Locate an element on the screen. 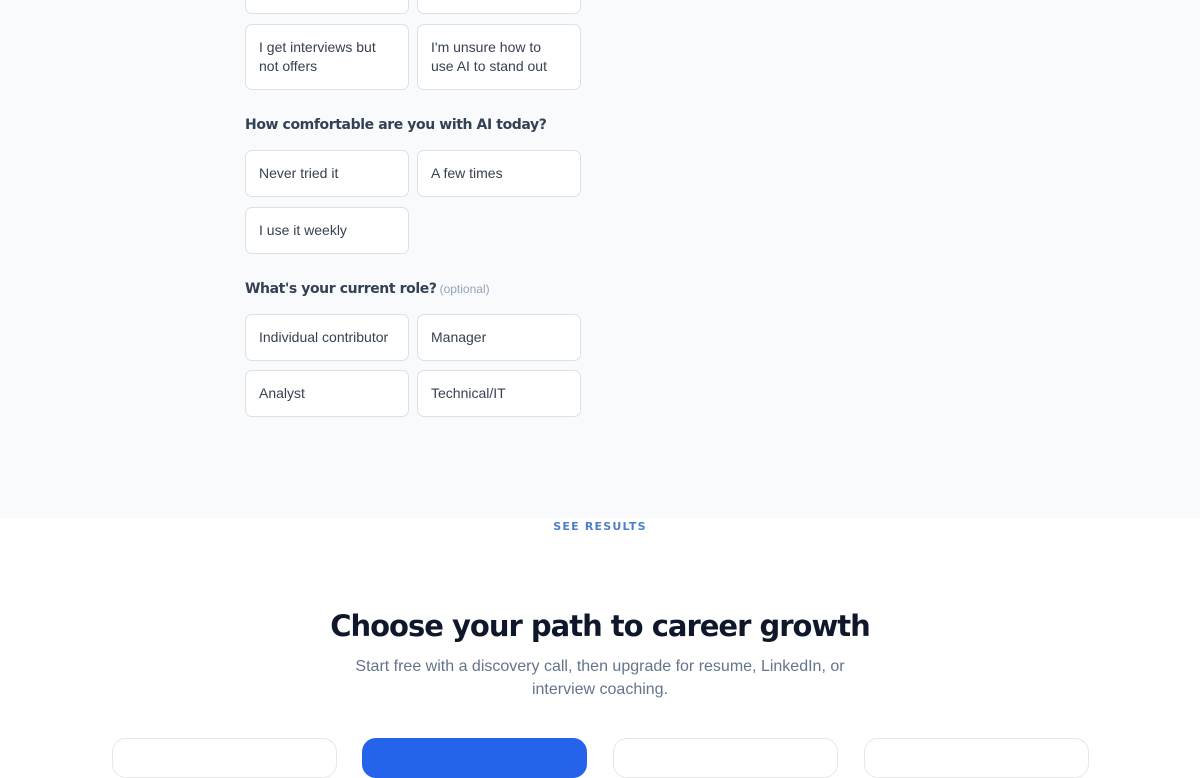  option-individual-contributor: Individual contributor is located at coordinates (327, 337).